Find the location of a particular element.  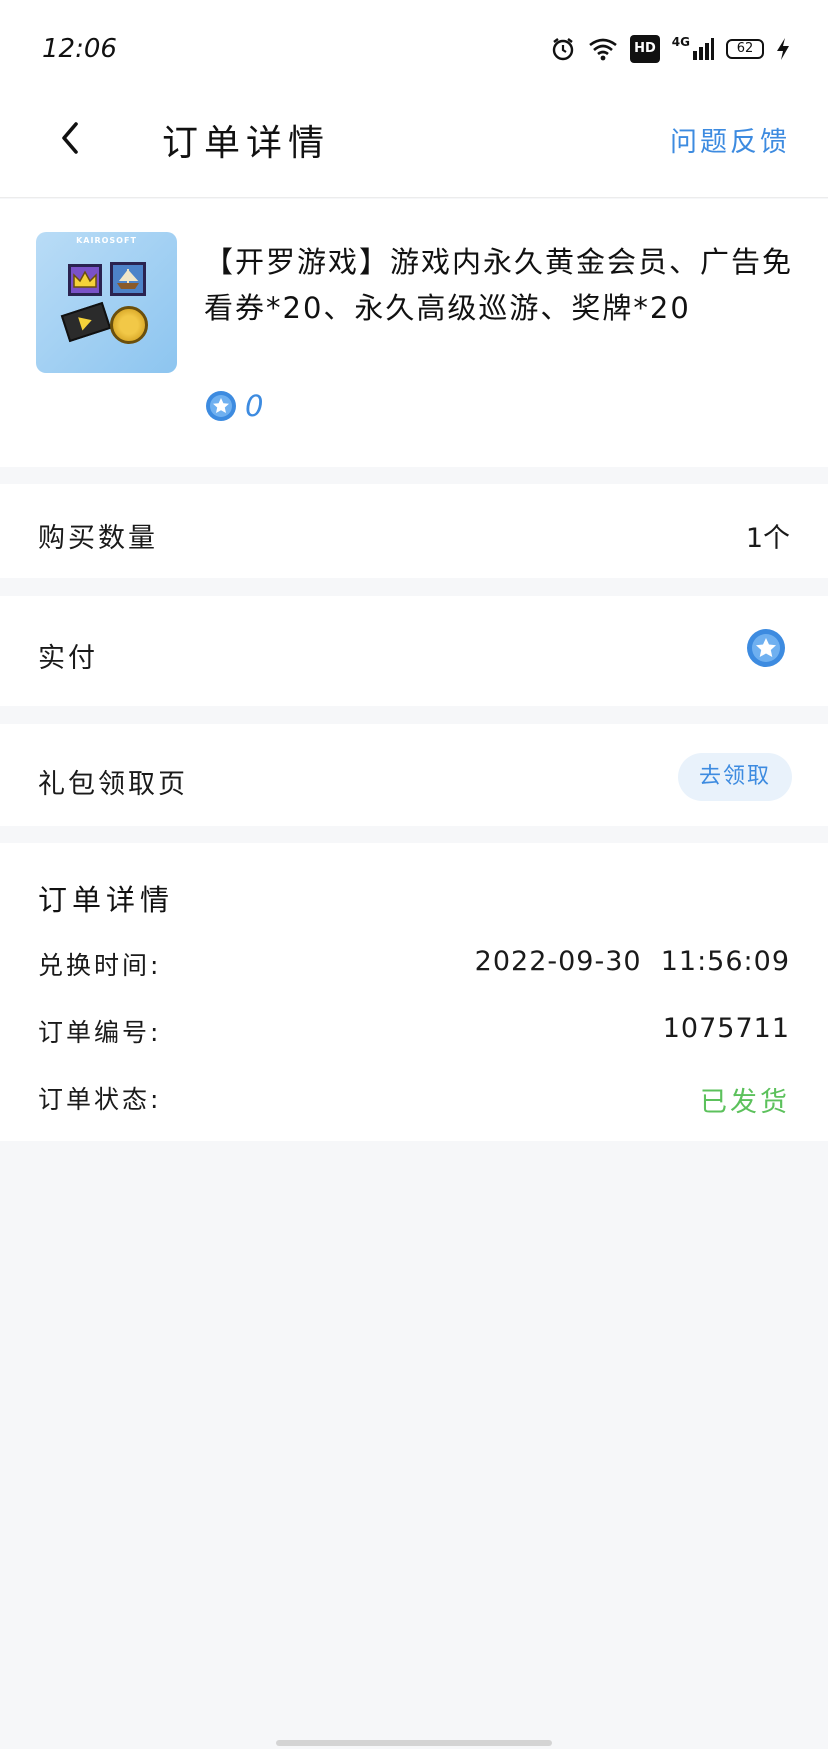

order-no-label: 订单编号: is located at coordinates (100, 1032).